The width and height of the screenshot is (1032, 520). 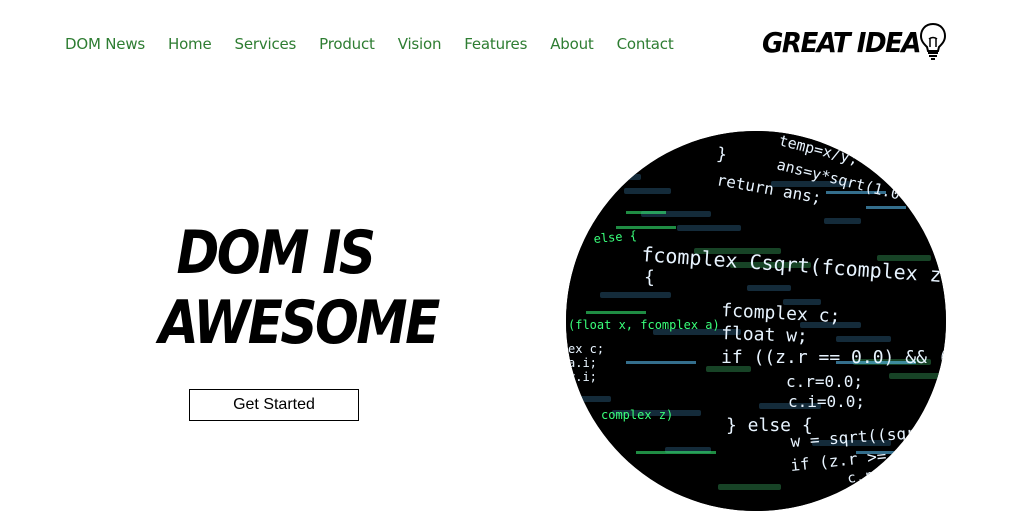 What do you see at coordinates (586, 349) in the screenshot?
I see `code-line: ex c;` at bounding box center [586, 349].